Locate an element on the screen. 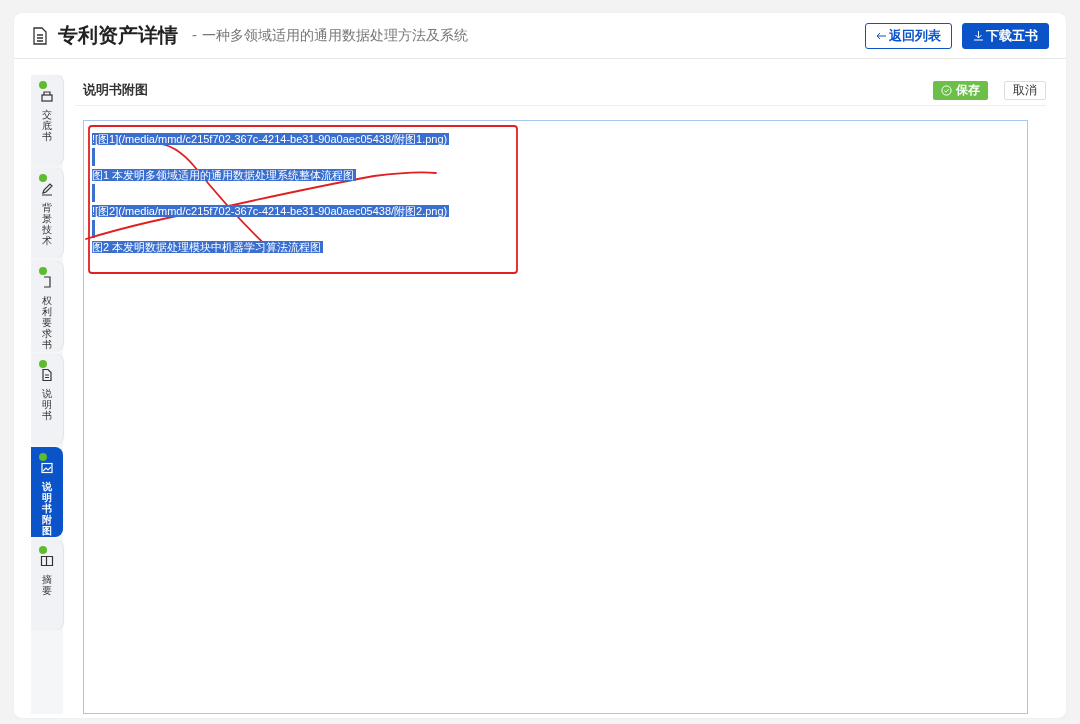 This screenshot has height=724, width=1080. arrow-left-icon is located at coordinates (881, 35).